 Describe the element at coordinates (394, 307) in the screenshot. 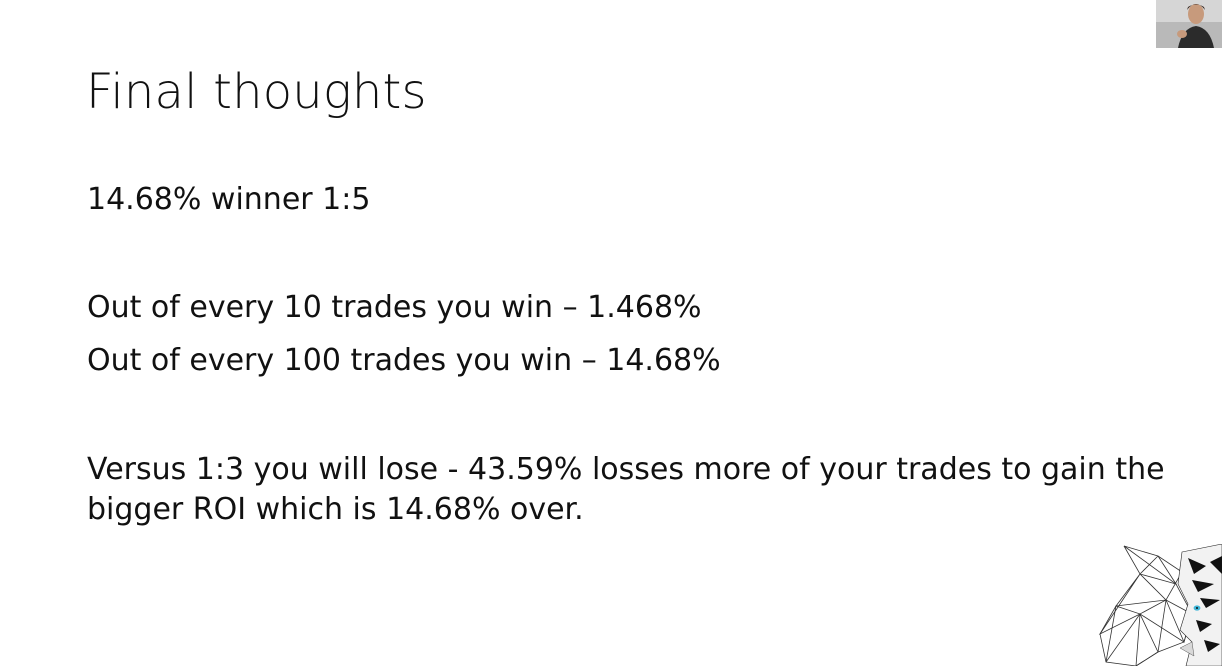

I see `ten-trades-line: Out of every 10 trades you win – 1.468%` at that location.